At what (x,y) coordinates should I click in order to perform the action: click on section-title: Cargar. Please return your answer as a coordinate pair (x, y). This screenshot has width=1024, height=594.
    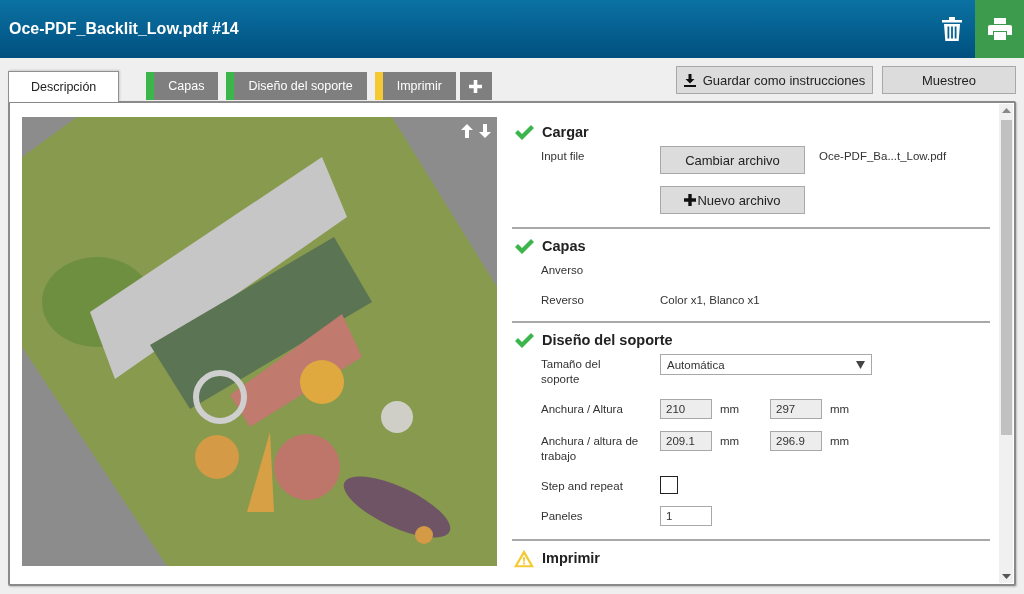
    Looking at the image, I should click on (565, 132).